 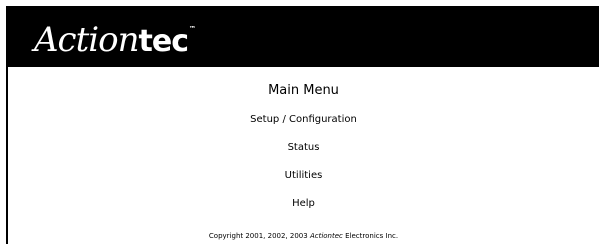 I want to click on menu-link-utilities: Utilities, so click(x=303, y=175).